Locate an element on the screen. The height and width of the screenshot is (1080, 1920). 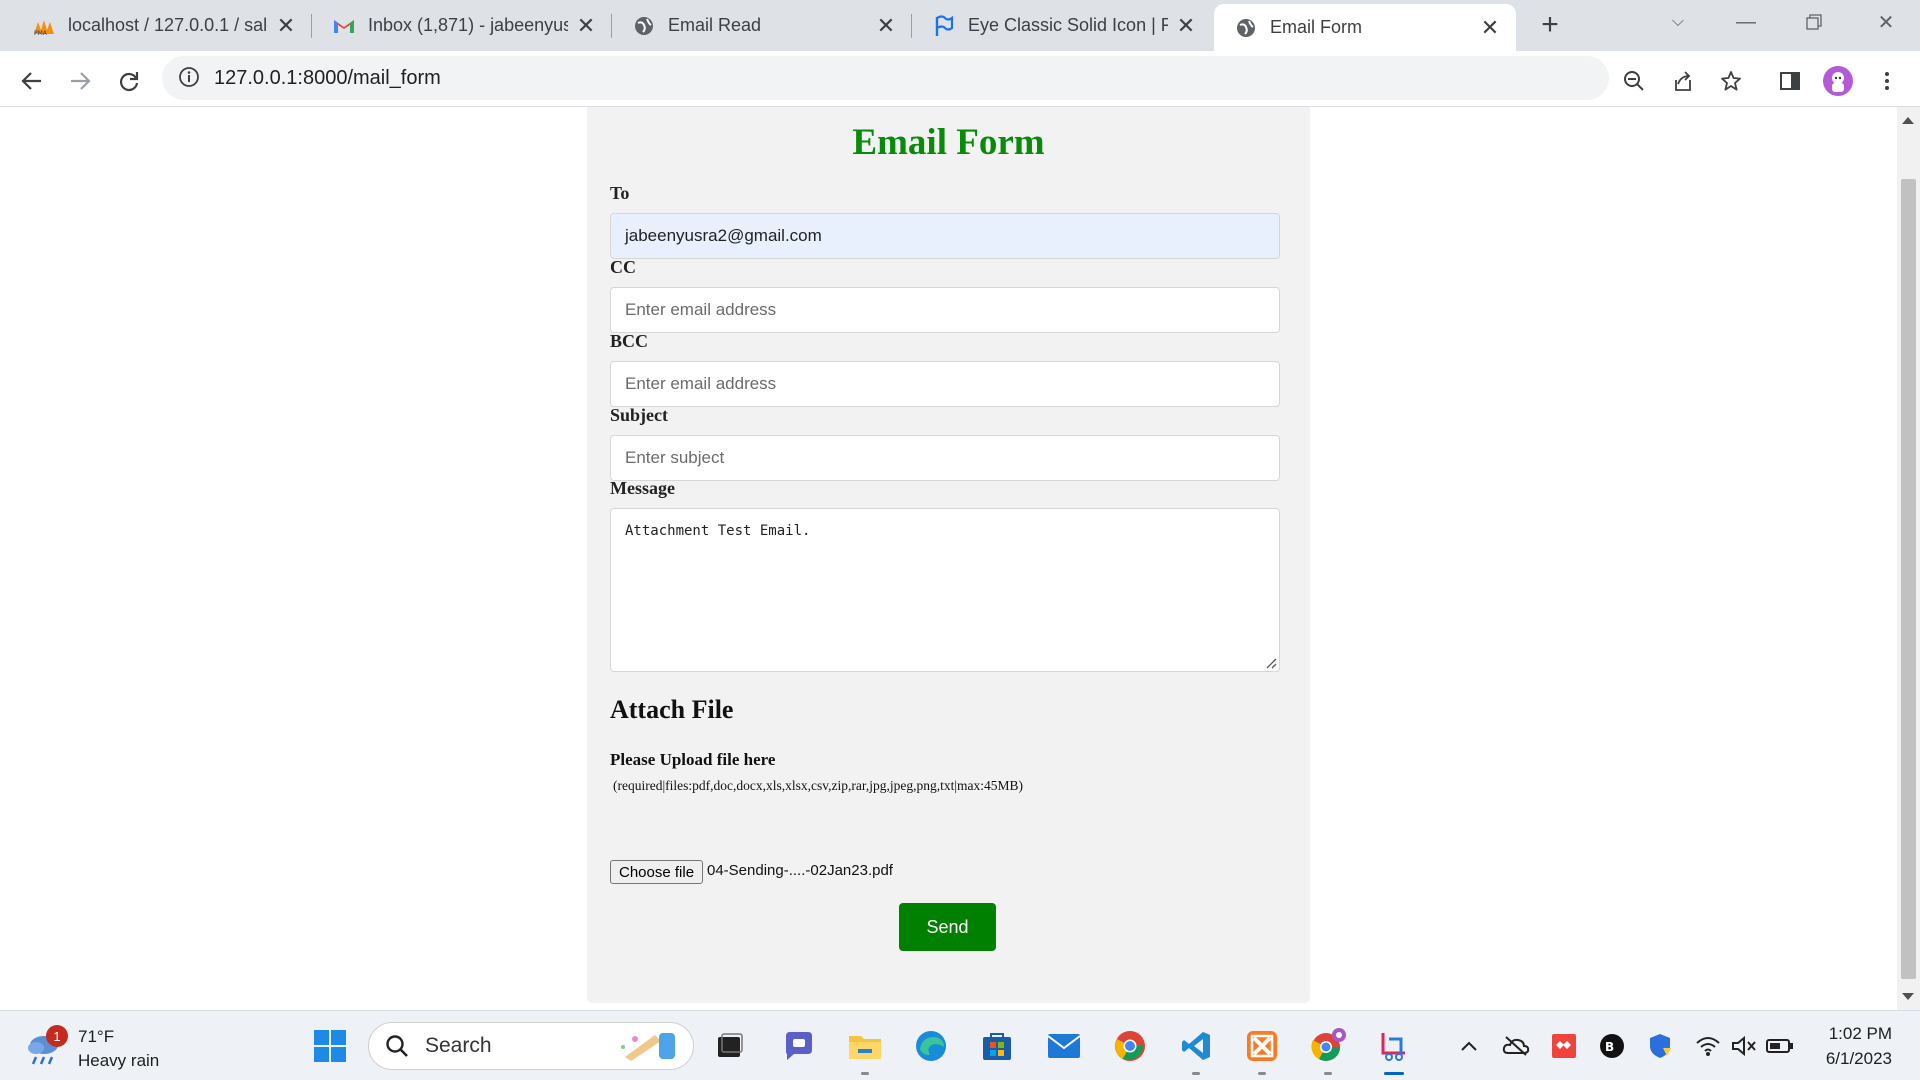
resize-handle-icon is located at coordinates (1270, 662).